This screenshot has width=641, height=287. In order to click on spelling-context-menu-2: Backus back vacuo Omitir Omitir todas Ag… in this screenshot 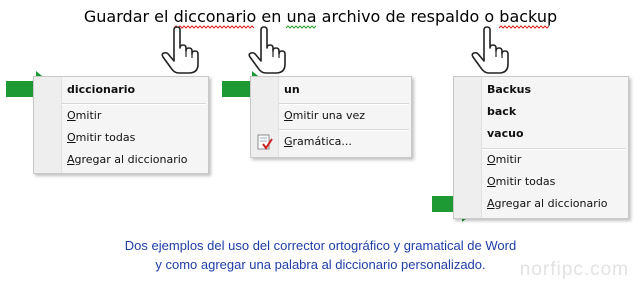, I will do `click(541, 147)`.